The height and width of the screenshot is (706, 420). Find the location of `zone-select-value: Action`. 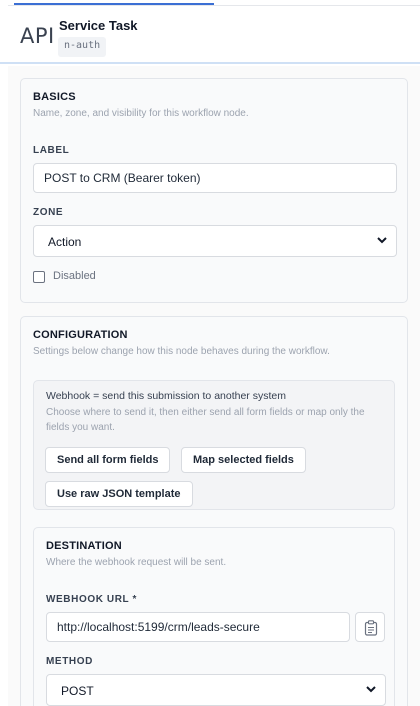

zone-select-value: Action is located at coordinates (65, 242).